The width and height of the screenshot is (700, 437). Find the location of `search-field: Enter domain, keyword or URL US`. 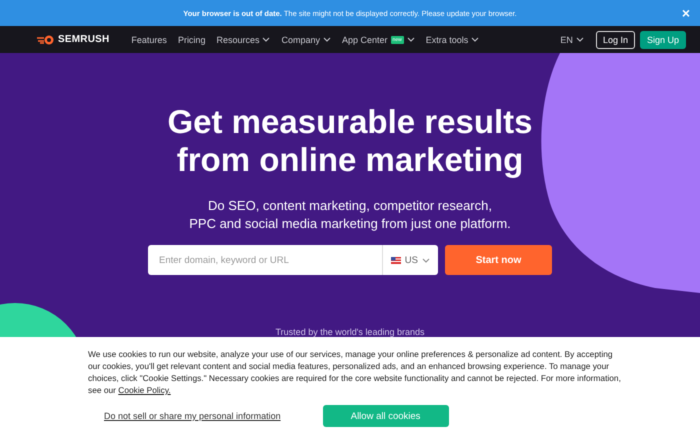

search-field: Enter domain, keyword or URL US is located at coordinates (293, 260).